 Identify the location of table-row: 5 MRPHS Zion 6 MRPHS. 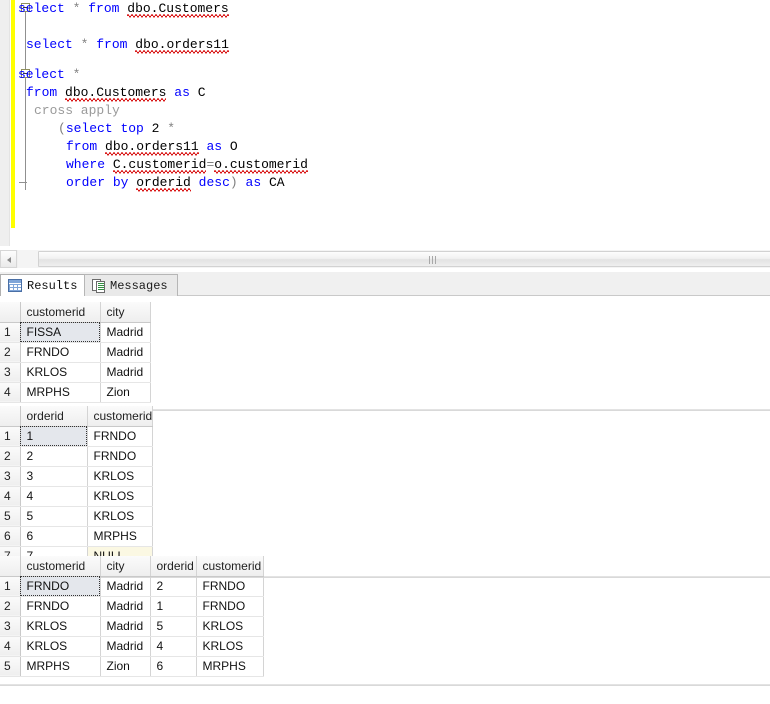
(132, 666).